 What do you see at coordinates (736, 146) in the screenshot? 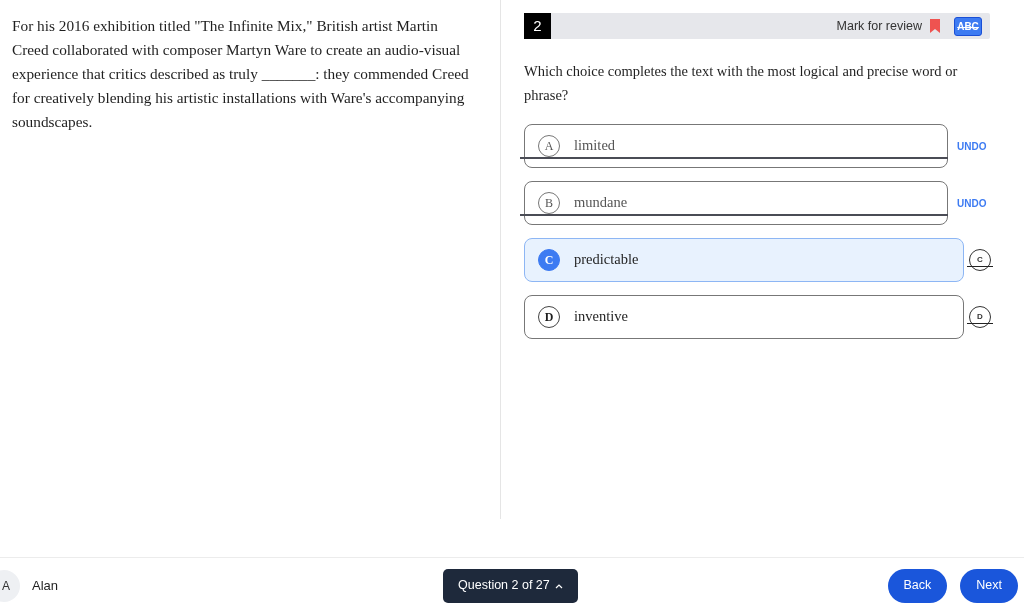
I see `answer-option: A limited` at bounding box center [736, 146].